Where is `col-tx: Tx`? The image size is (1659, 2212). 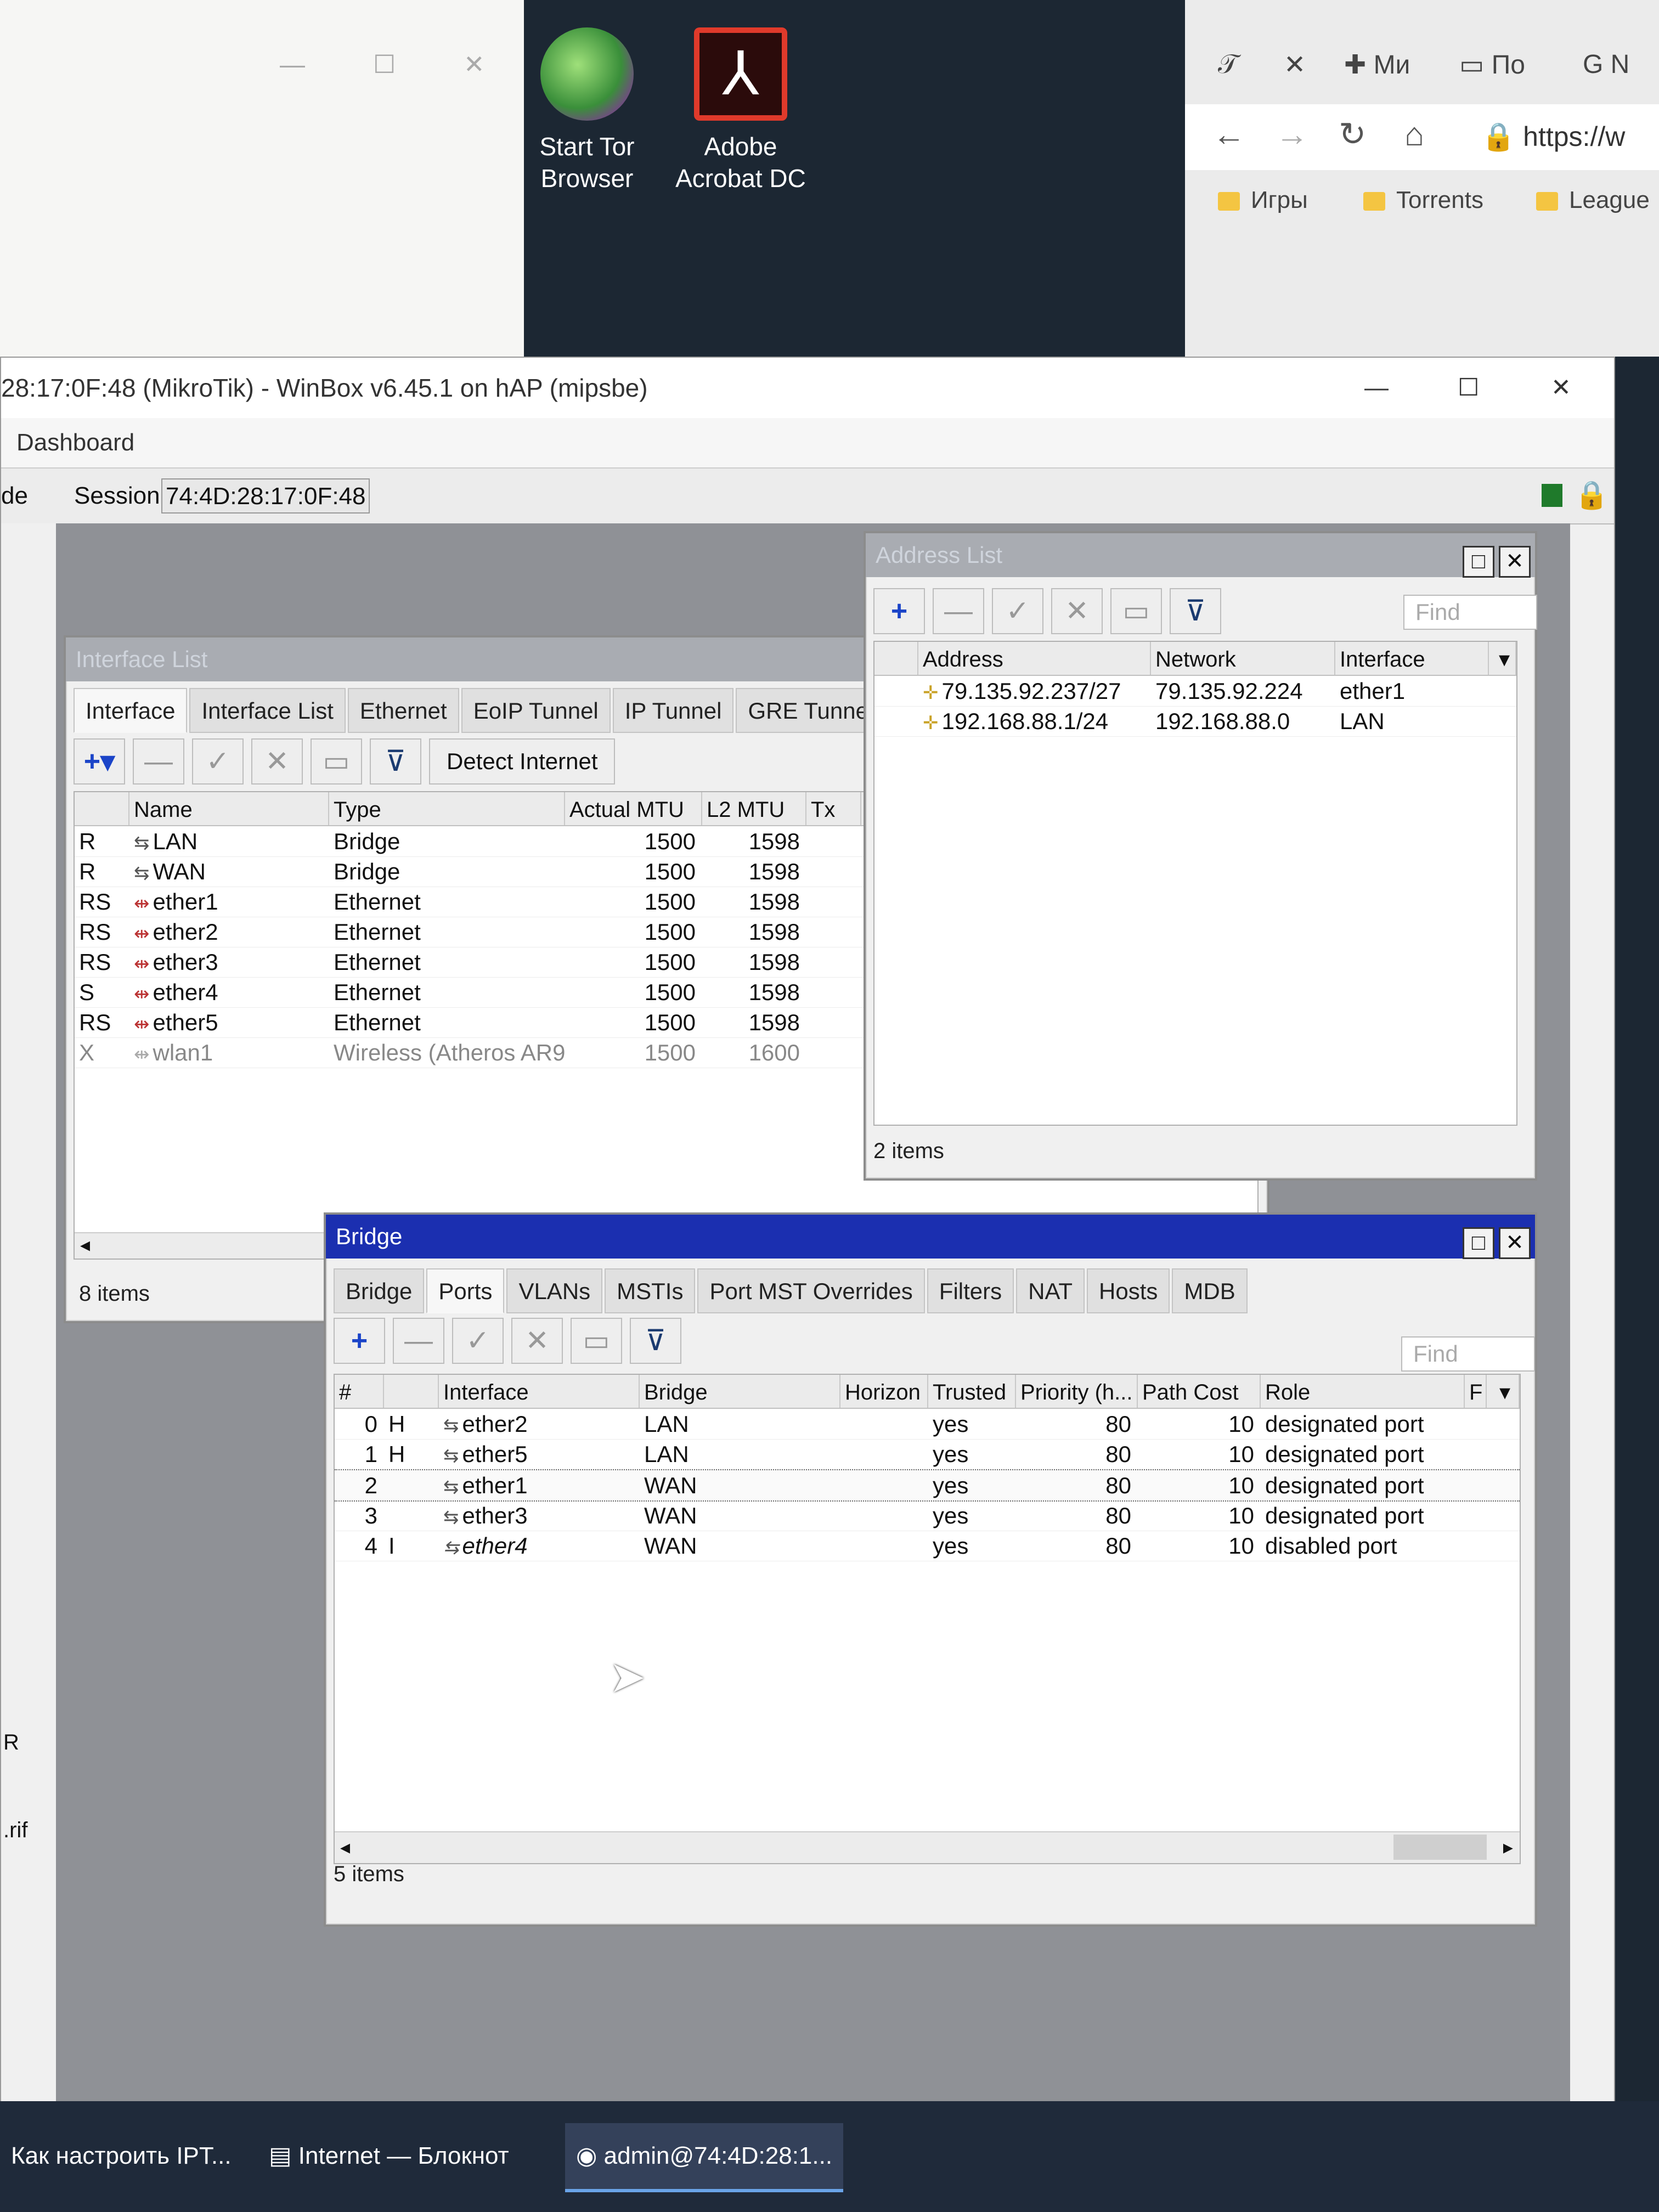 col-tx: Tx is located at coordinates (833, 809).